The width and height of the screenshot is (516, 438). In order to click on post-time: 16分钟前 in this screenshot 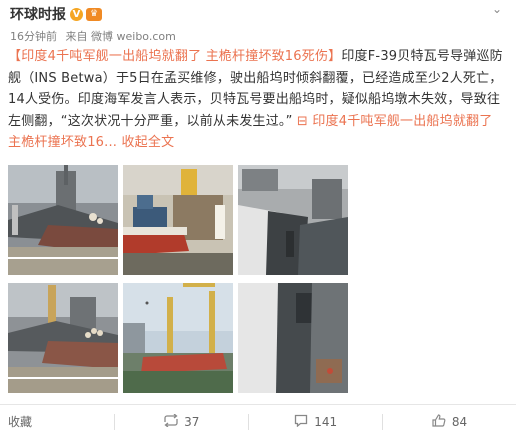, I will do `click(33, 36)`.